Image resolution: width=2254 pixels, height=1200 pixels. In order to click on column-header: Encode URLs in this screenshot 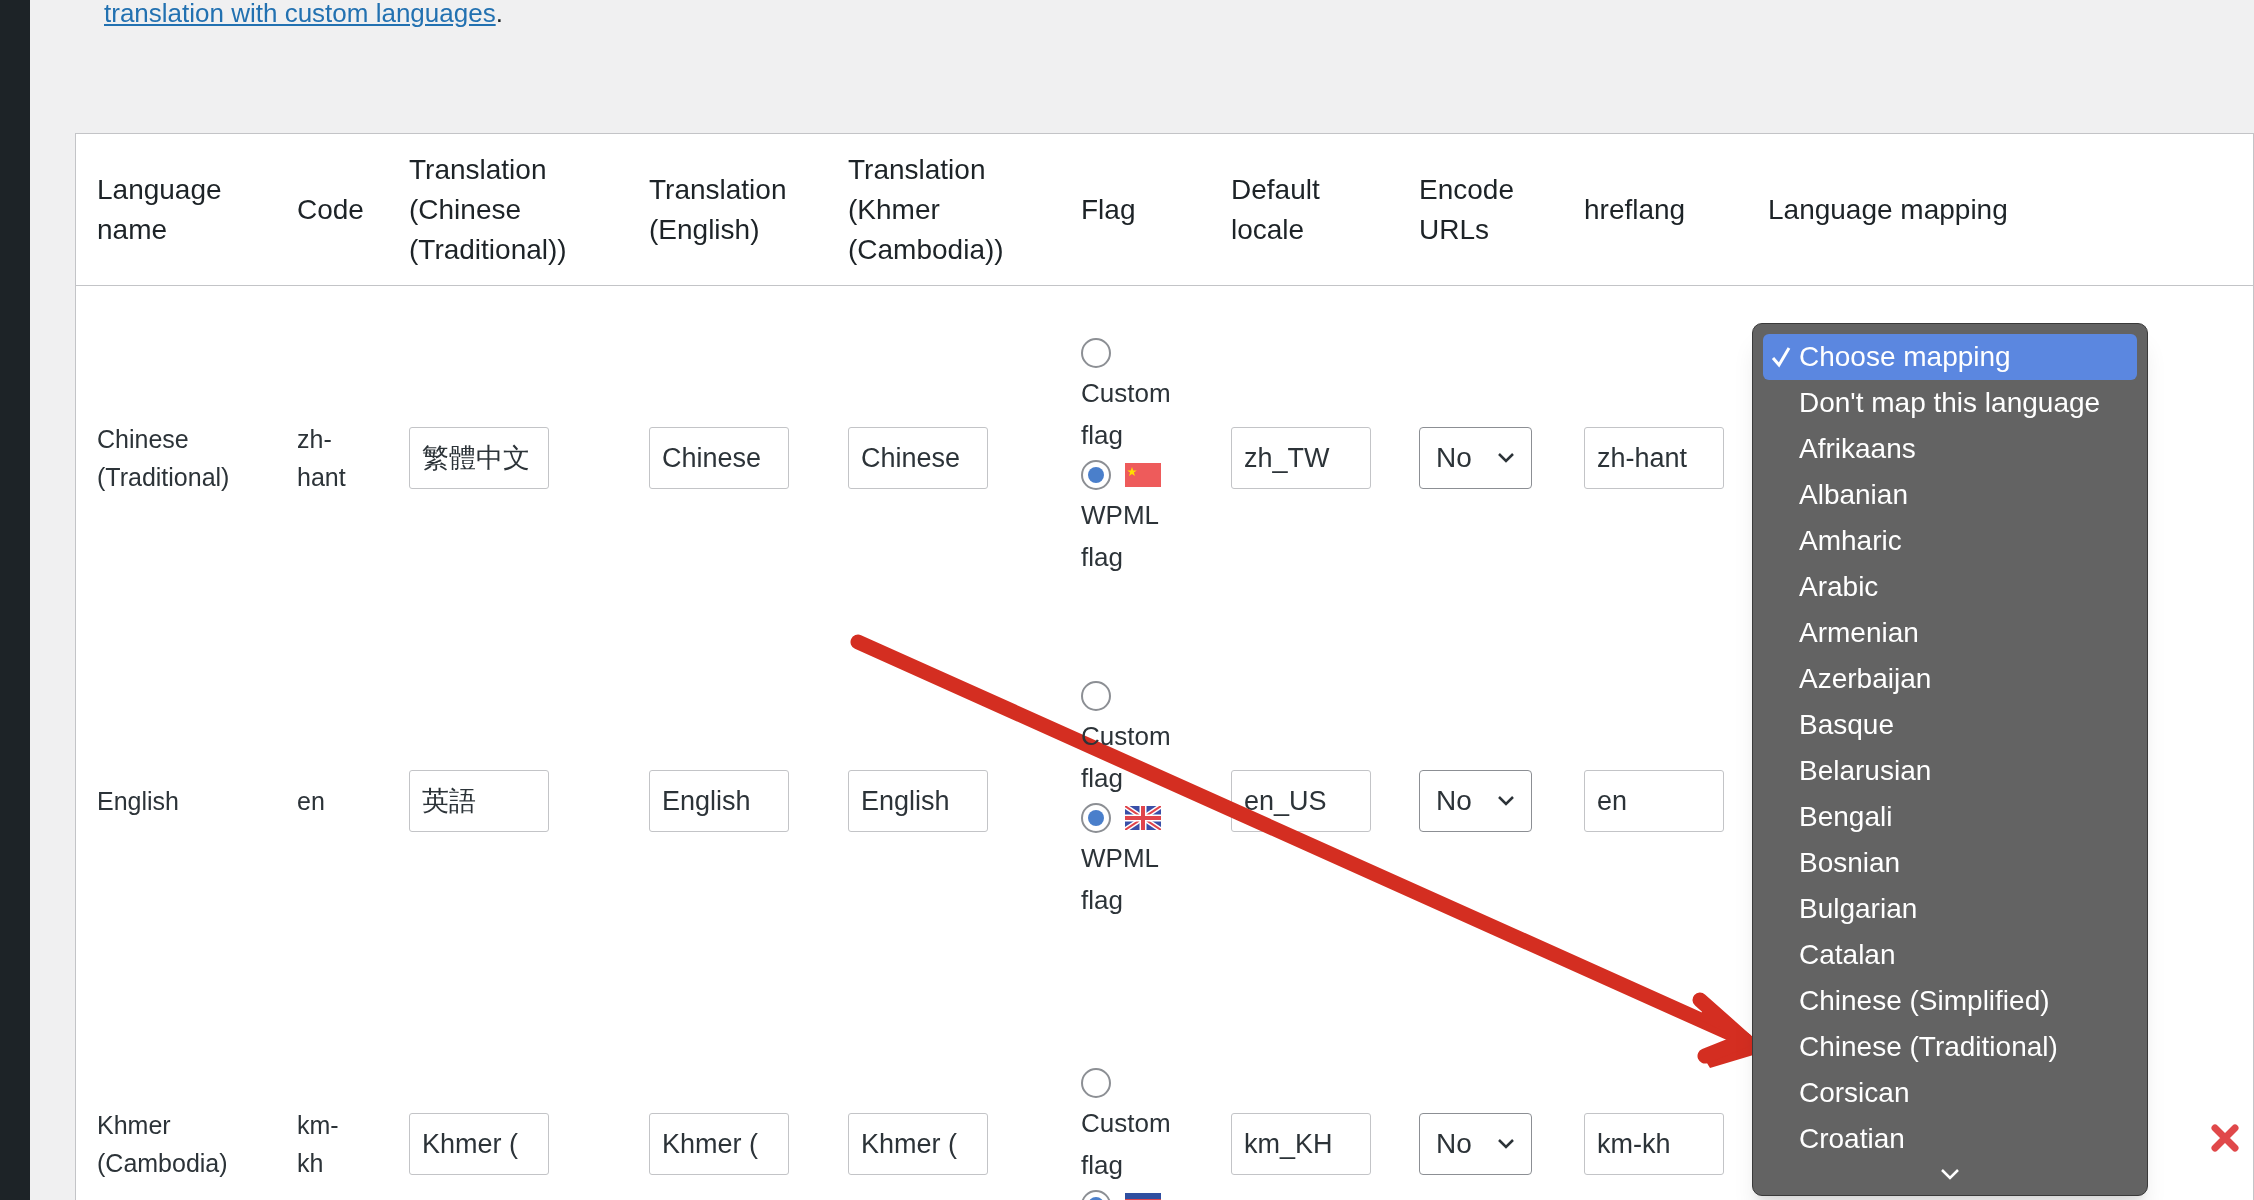, I will do `click(1467, 209)`.